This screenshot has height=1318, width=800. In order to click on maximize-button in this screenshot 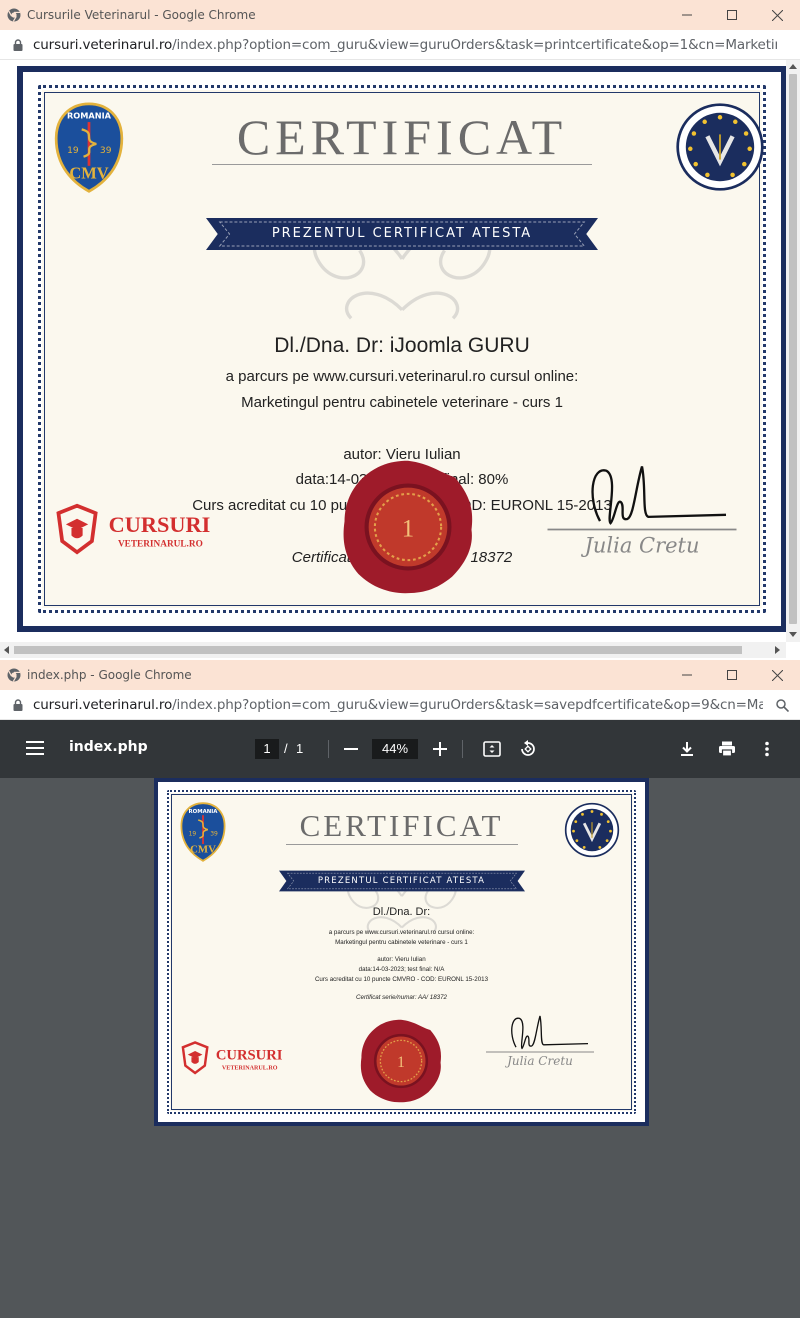, I will do `click(732, 15)`.